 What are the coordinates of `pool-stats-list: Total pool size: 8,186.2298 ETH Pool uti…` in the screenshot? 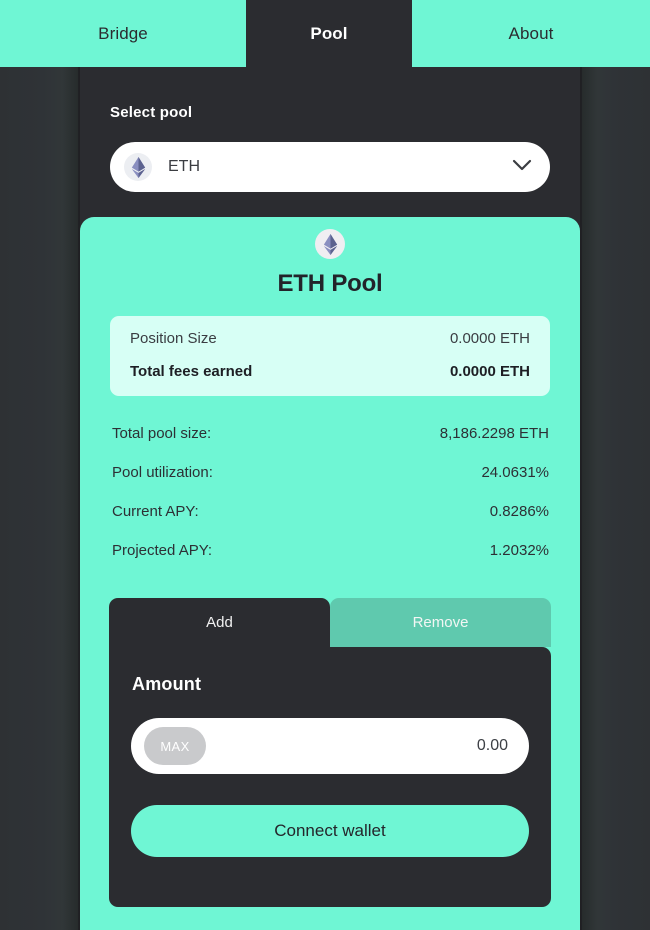 It's located at (330, 503).